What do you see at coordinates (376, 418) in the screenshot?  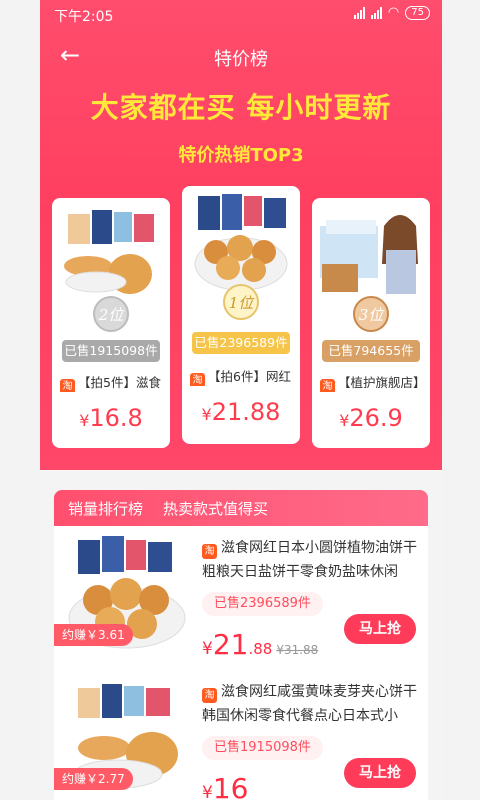 I see `price-value: 26.9` at bounding box center [376, 418].